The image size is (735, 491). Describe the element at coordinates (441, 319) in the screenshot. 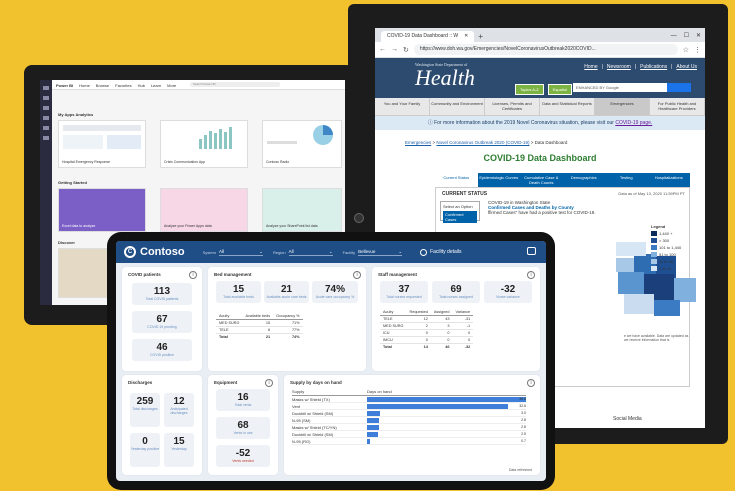

I see `table-cell: 43` at that location.